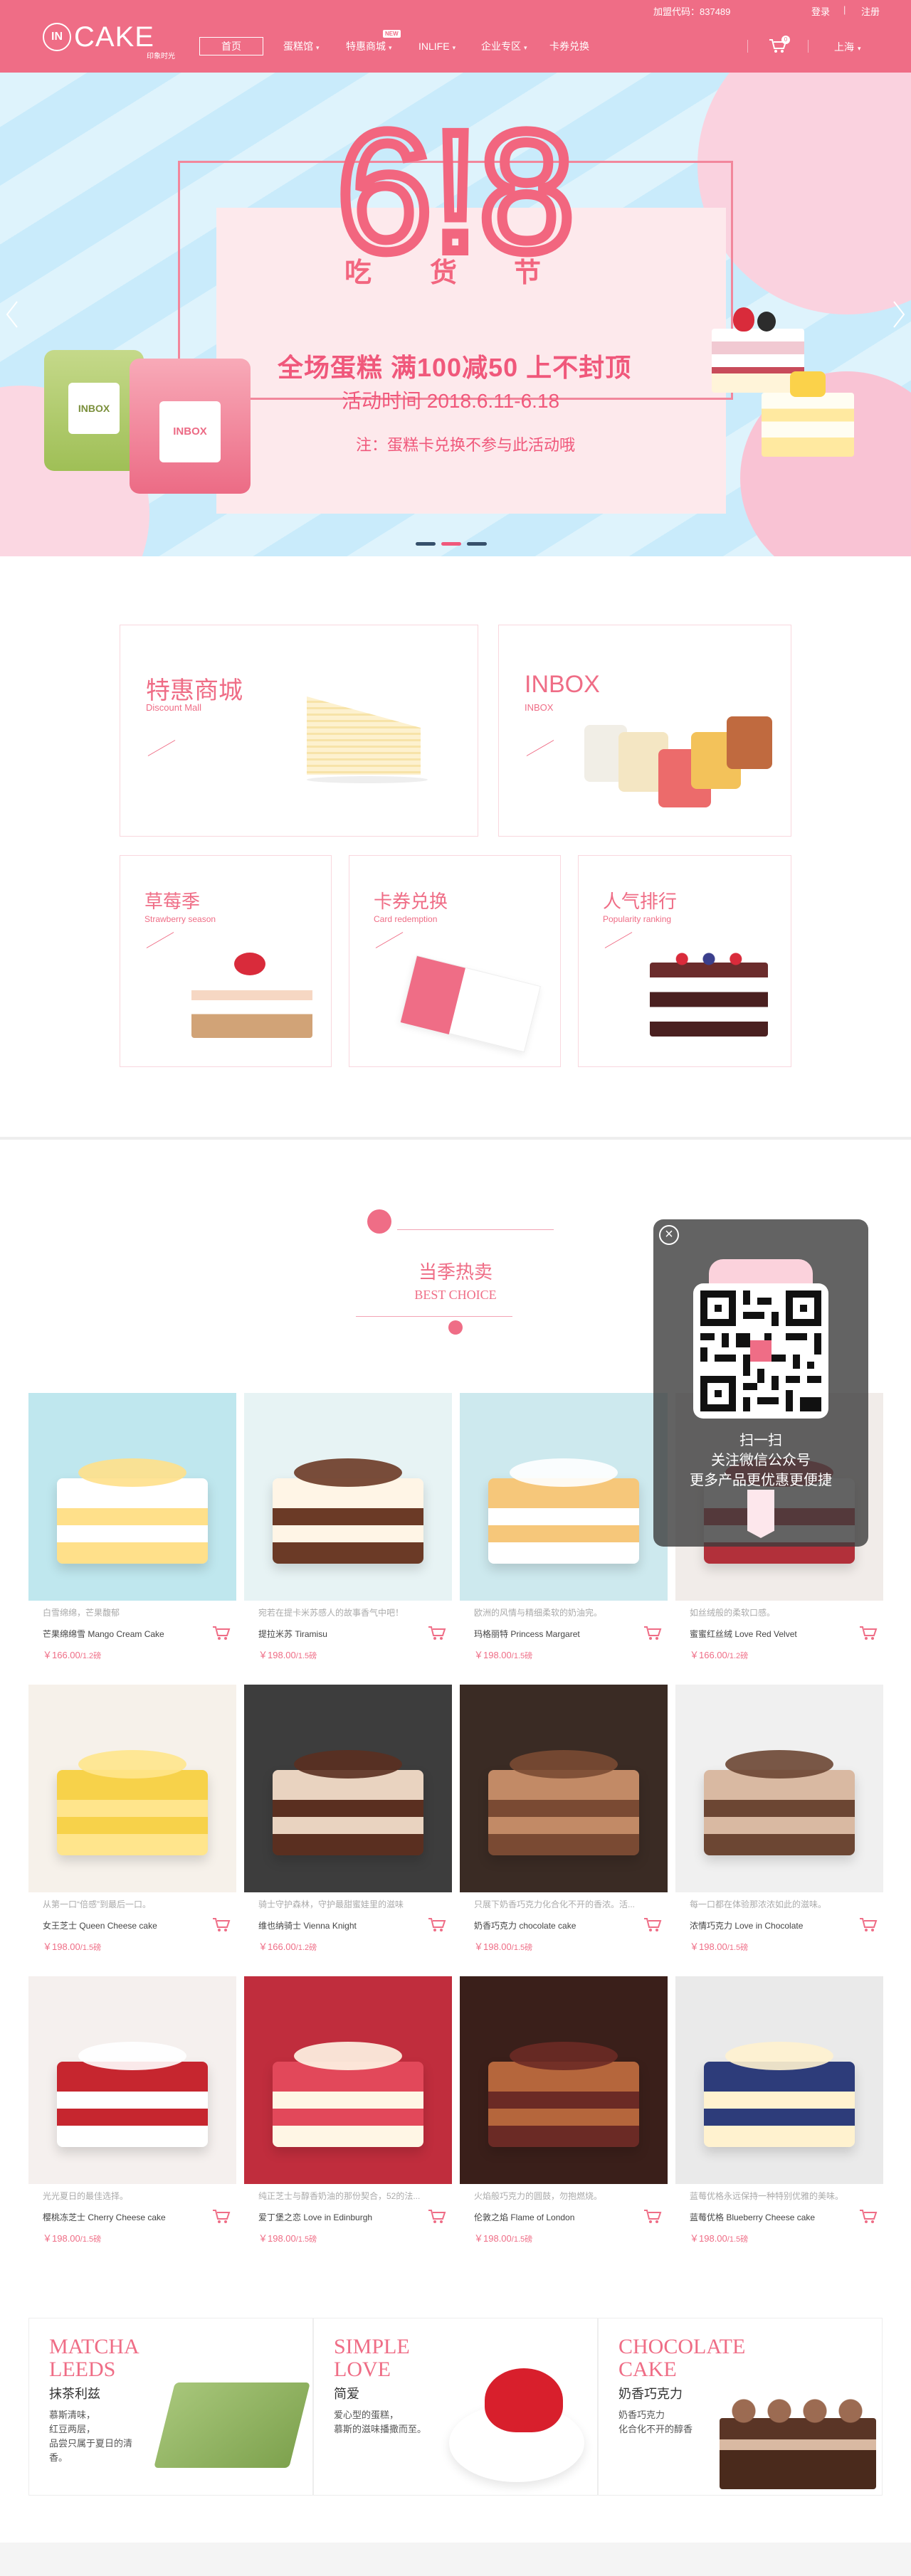 This screenshot has width=911, height=2576. Describe the element at coordinates (455, 2407) in the screenshot. I see `promo-simple-love: SIMPLE LOVE 简爱 爱心型的蛋糕， 慕斯的滋味播撒而至。` at that location.